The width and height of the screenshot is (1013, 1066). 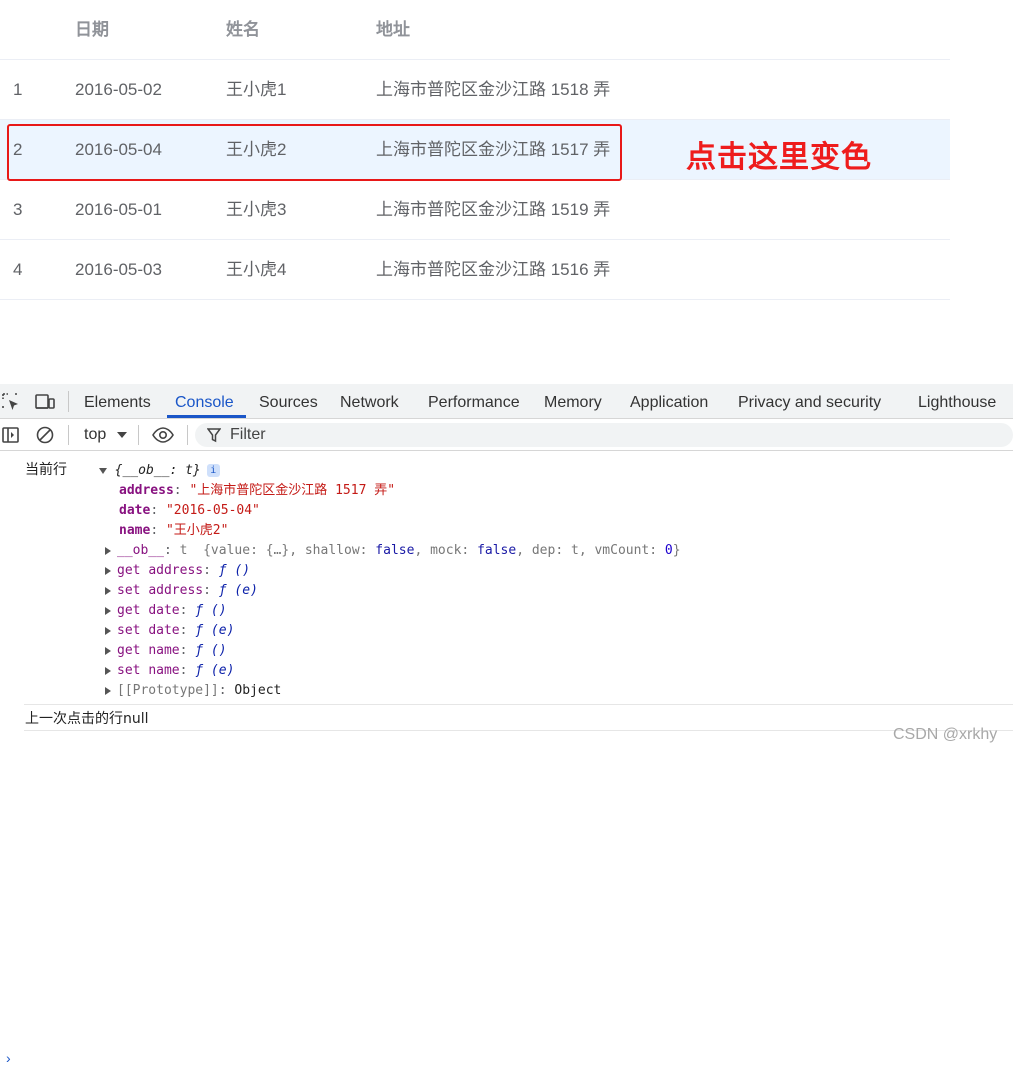 What do you see at coordinates (668, 550) in the screenshot?
I see `ob-preview: 0` at bounding box center [668, 550].